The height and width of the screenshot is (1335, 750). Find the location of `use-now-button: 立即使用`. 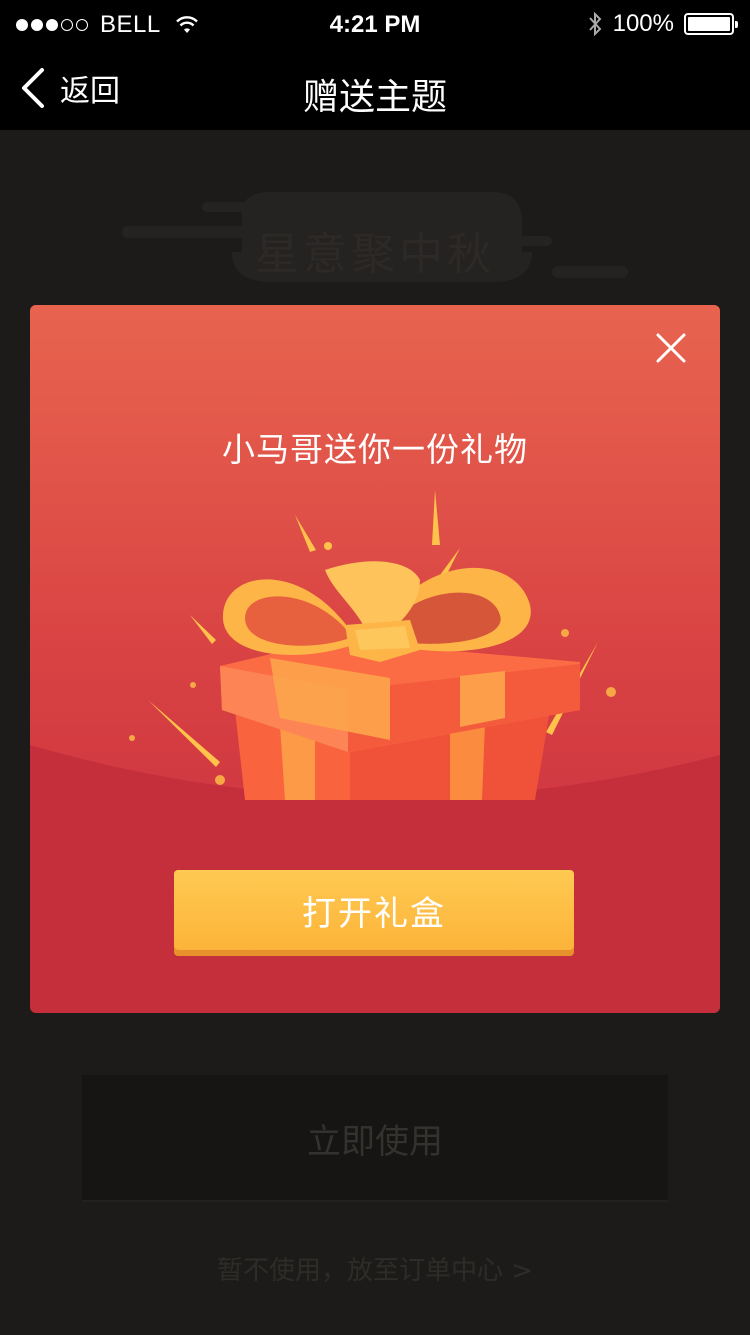

use-now-button: 立即使用 is located at coordinates (375, 1138).